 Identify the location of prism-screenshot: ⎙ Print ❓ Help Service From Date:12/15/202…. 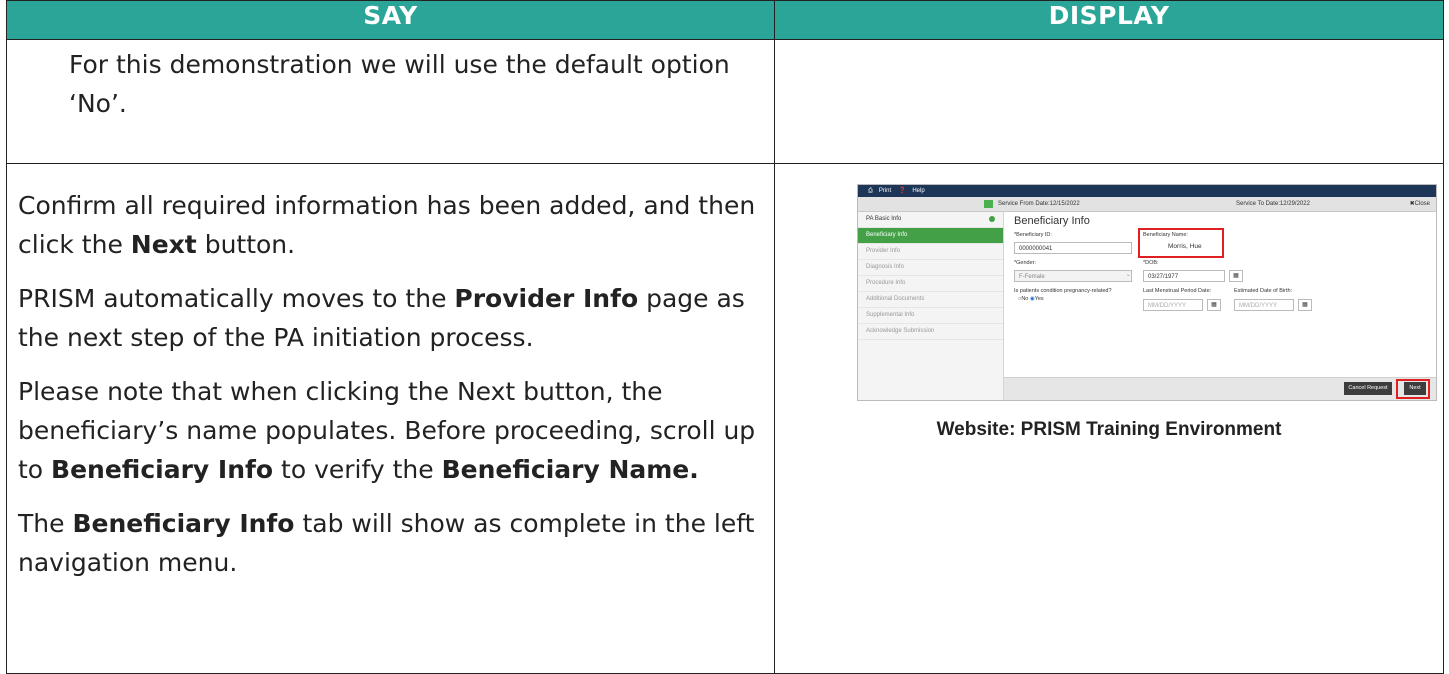
(1147, 292).